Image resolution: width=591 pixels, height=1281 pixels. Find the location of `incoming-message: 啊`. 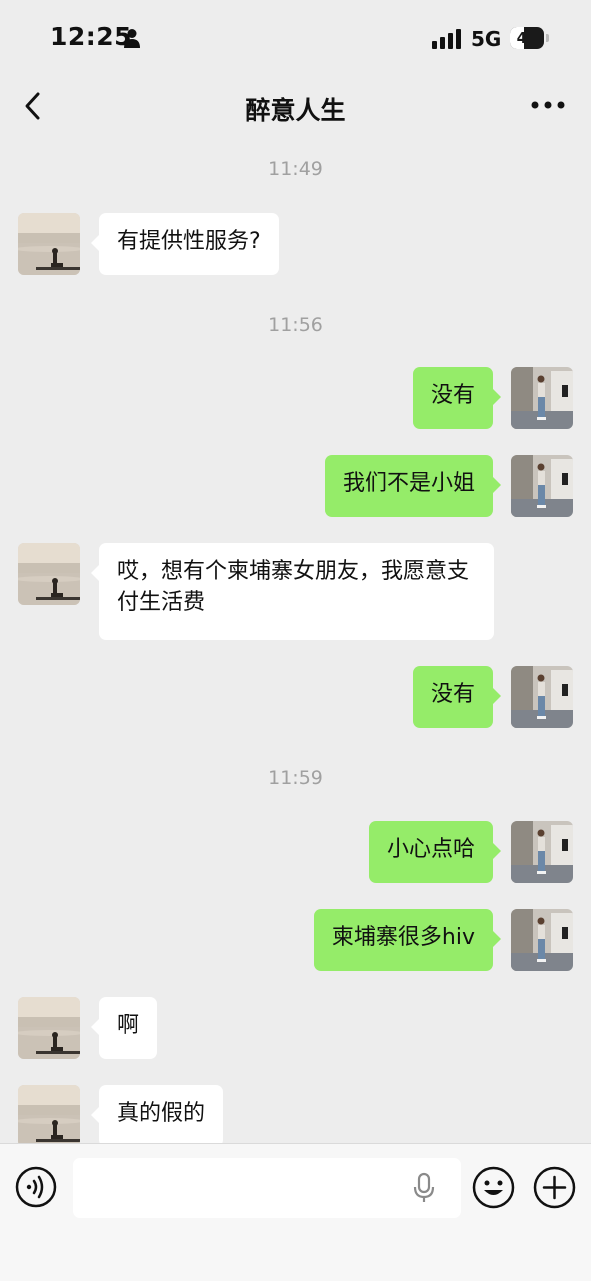

incoming-message: 啊 is located at coordinates (124, 1028).